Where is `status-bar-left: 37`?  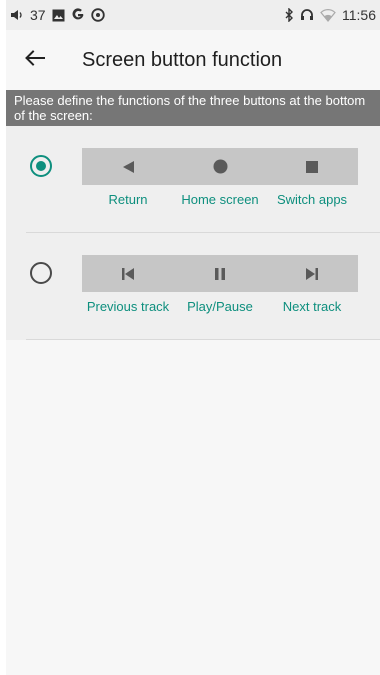
status-bar-left: 37 is located at coordinates (57, 15).